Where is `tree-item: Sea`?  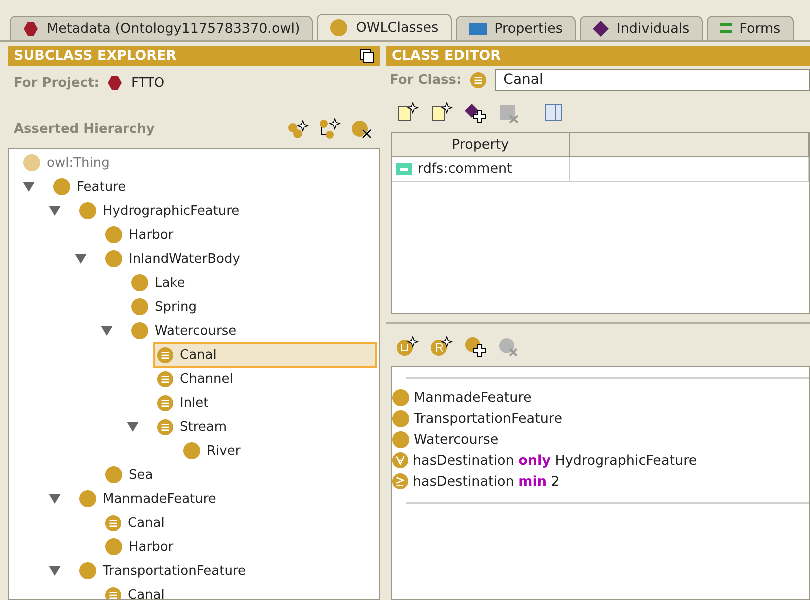
tree-item: Sea is located at coordinates (129, 475).